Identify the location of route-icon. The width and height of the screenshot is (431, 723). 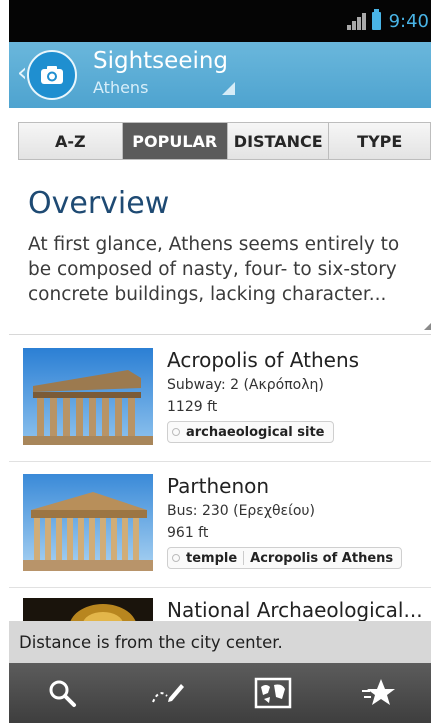
(167, 693).